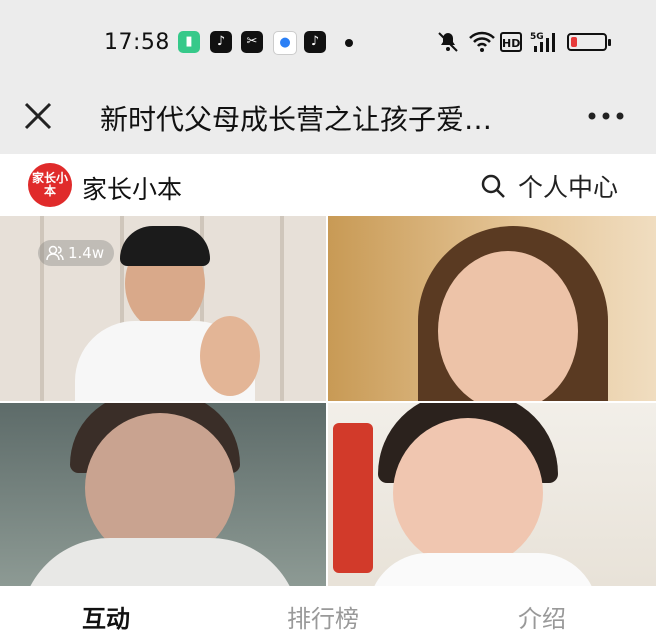 The height and width of the screenshot is (640, 656). What do you see at coordinates (55, 253) in the screenshot?
I see `people-icon` at bounding box center [55, 253].